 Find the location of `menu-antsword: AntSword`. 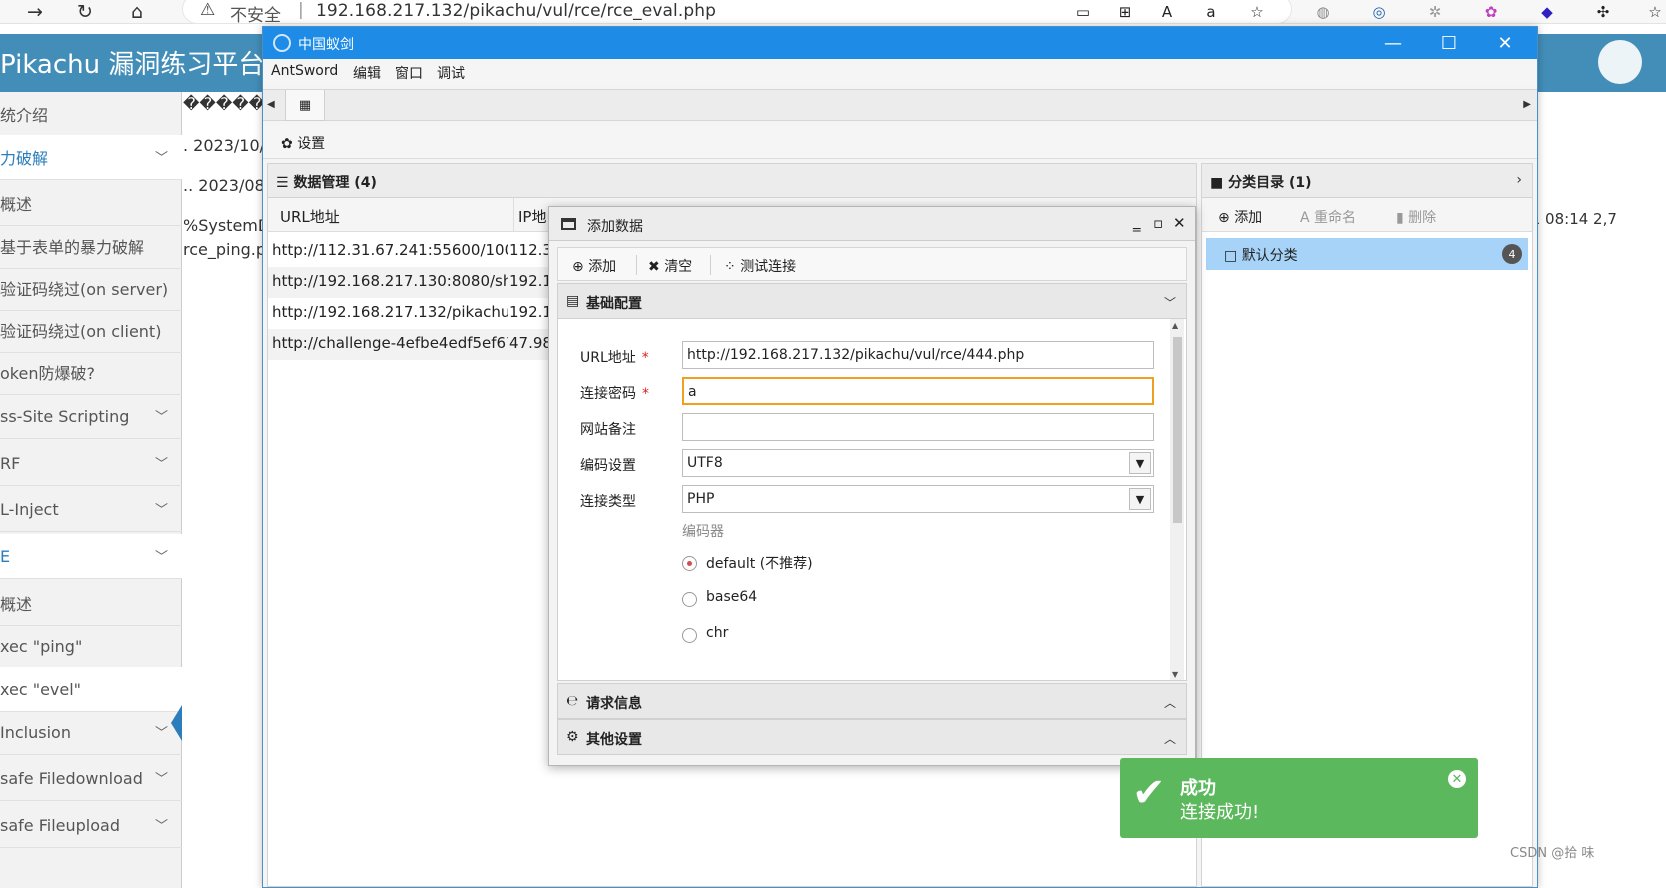

menu-antsword: AntSword is located at coordinates (304, 71).